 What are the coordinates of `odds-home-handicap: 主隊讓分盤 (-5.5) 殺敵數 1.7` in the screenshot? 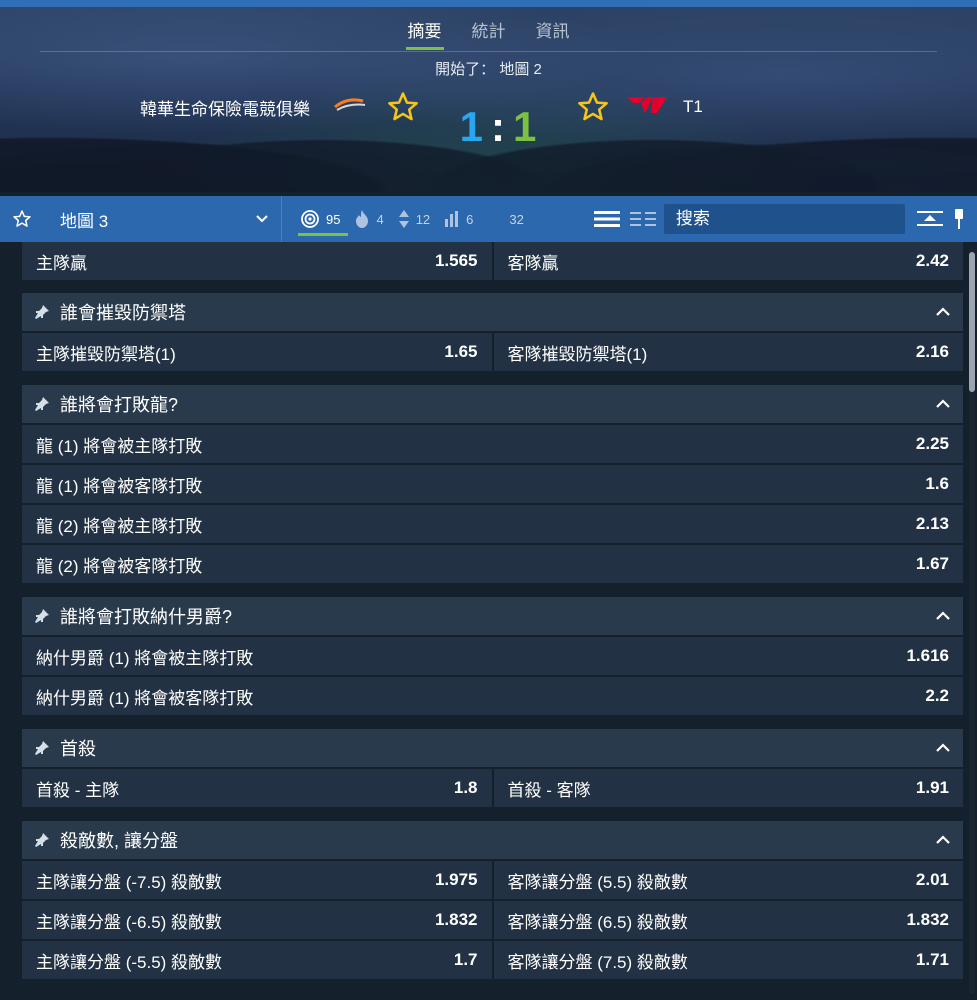 It's located at (257, 960).